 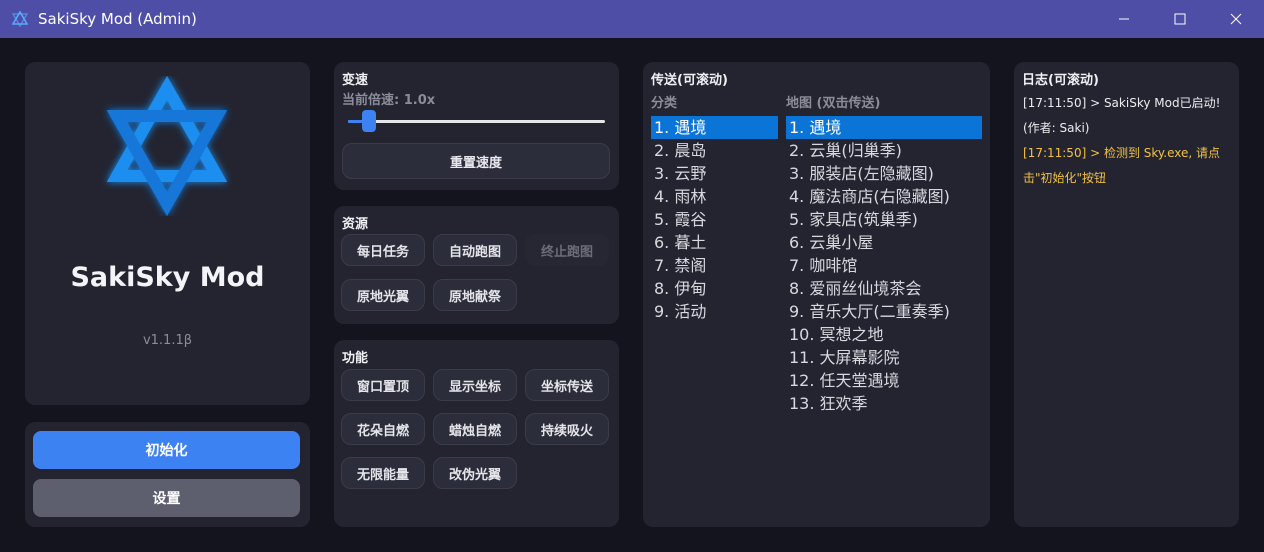 I want to click on teleport-title: 传送(可滚动), so click(x=689, y=80).